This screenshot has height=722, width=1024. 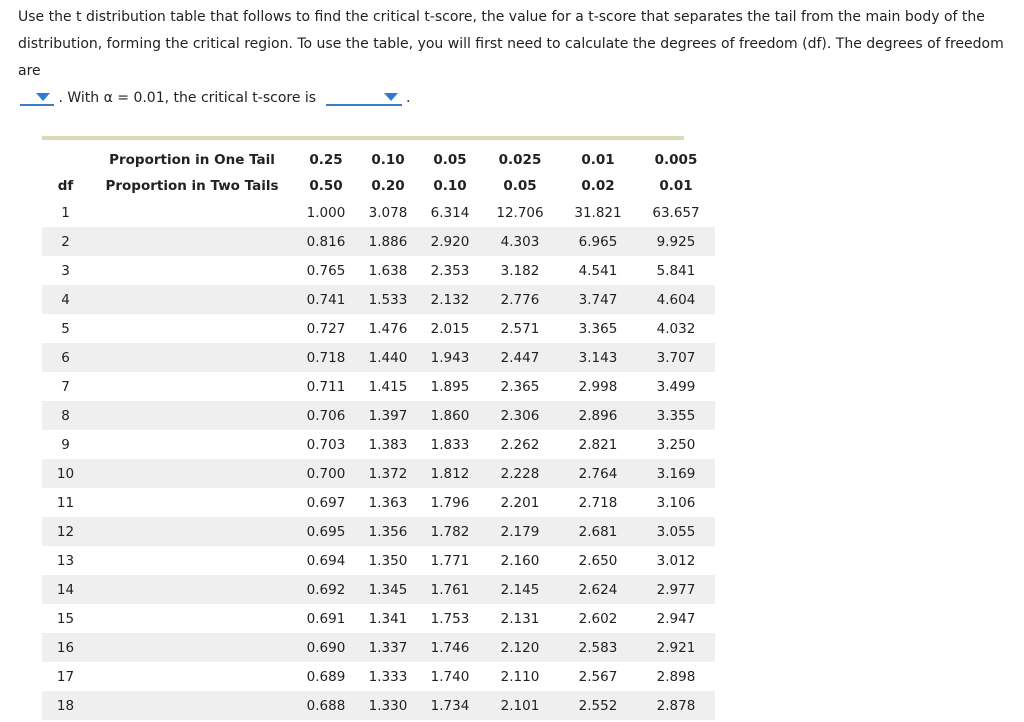 I want to click on critical-value-cell: 1.895, so click(x=450, y=386).